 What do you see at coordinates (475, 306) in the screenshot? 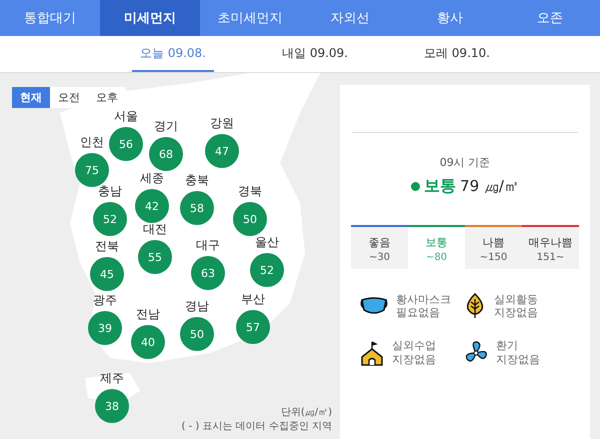
I see `leaf-icon` at bounding box center [475, 306].